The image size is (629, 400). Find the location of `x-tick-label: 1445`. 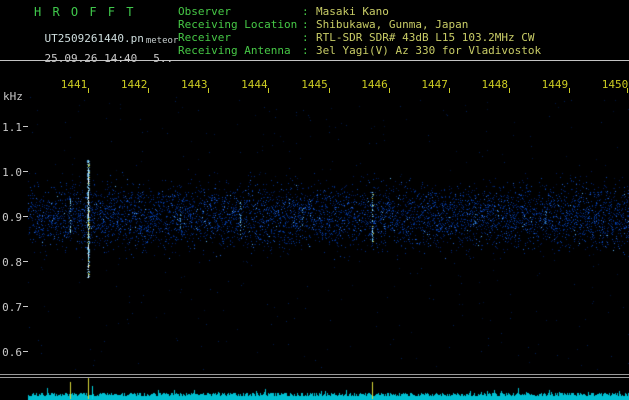

x-tick-label: 1445 is located at coordinates (314, 84).